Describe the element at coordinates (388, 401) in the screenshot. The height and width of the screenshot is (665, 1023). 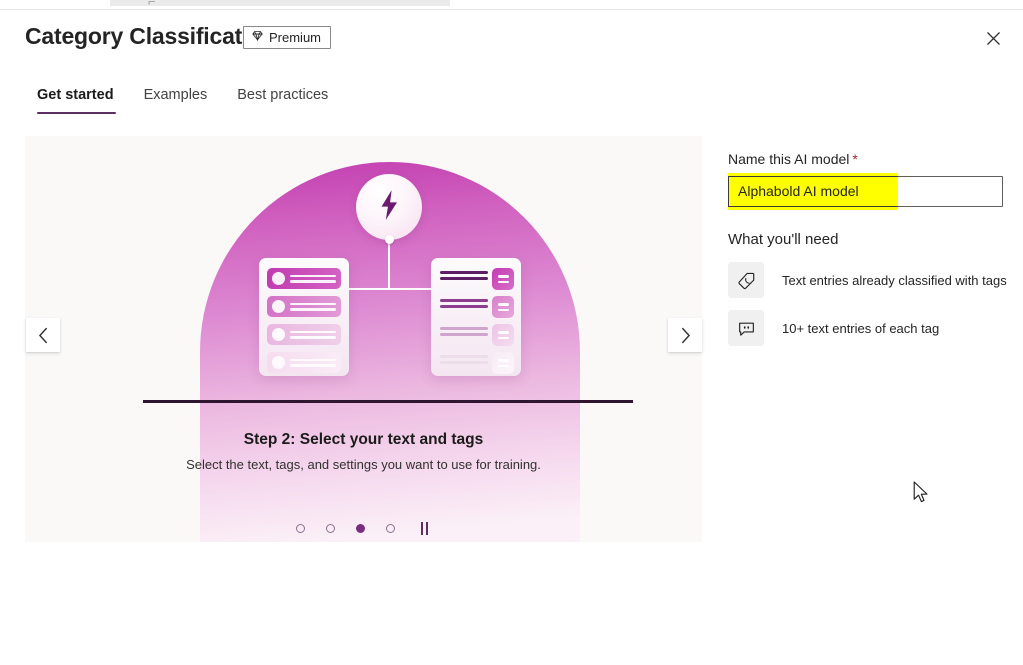
I see `illustration-baseline` at that location.